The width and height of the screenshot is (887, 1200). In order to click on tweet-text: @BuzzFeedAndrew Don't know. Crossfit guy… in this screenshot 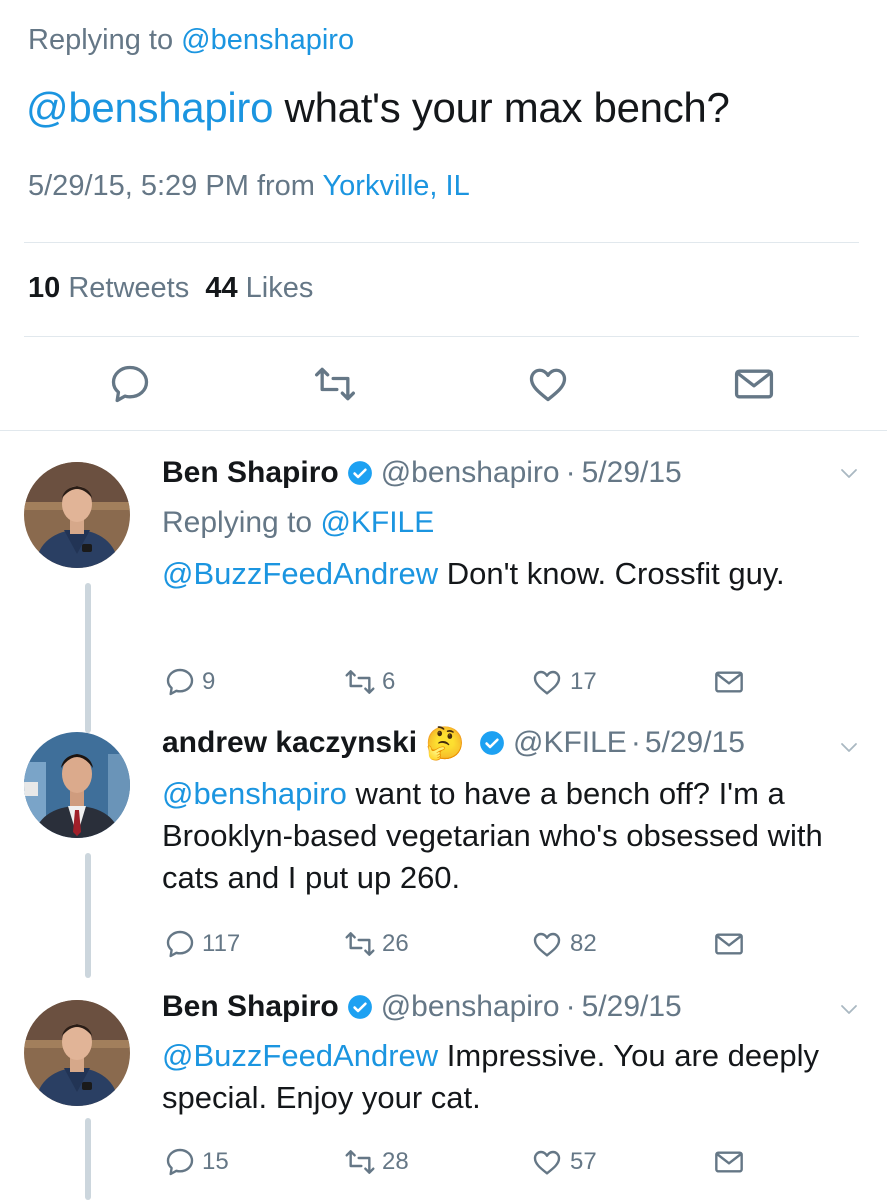, I will do `click(507, 574)`.